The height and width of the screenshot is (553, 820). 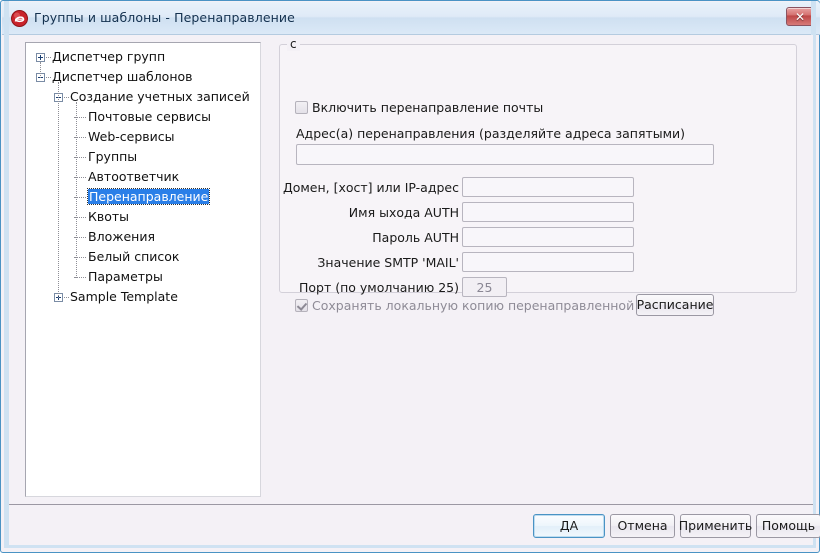 What do you see at coordinates (548, 187) in the screenshot?
I see `domain-input` at bounding box center [548, 187].